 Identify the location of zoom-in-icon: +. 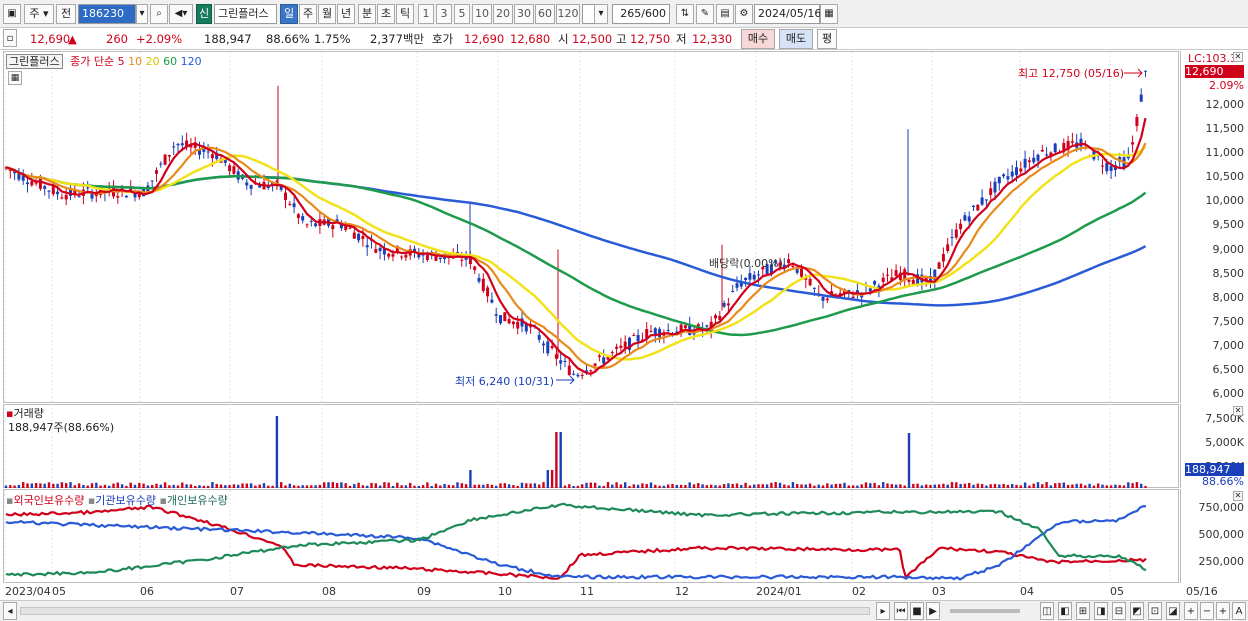
(1191, 611).